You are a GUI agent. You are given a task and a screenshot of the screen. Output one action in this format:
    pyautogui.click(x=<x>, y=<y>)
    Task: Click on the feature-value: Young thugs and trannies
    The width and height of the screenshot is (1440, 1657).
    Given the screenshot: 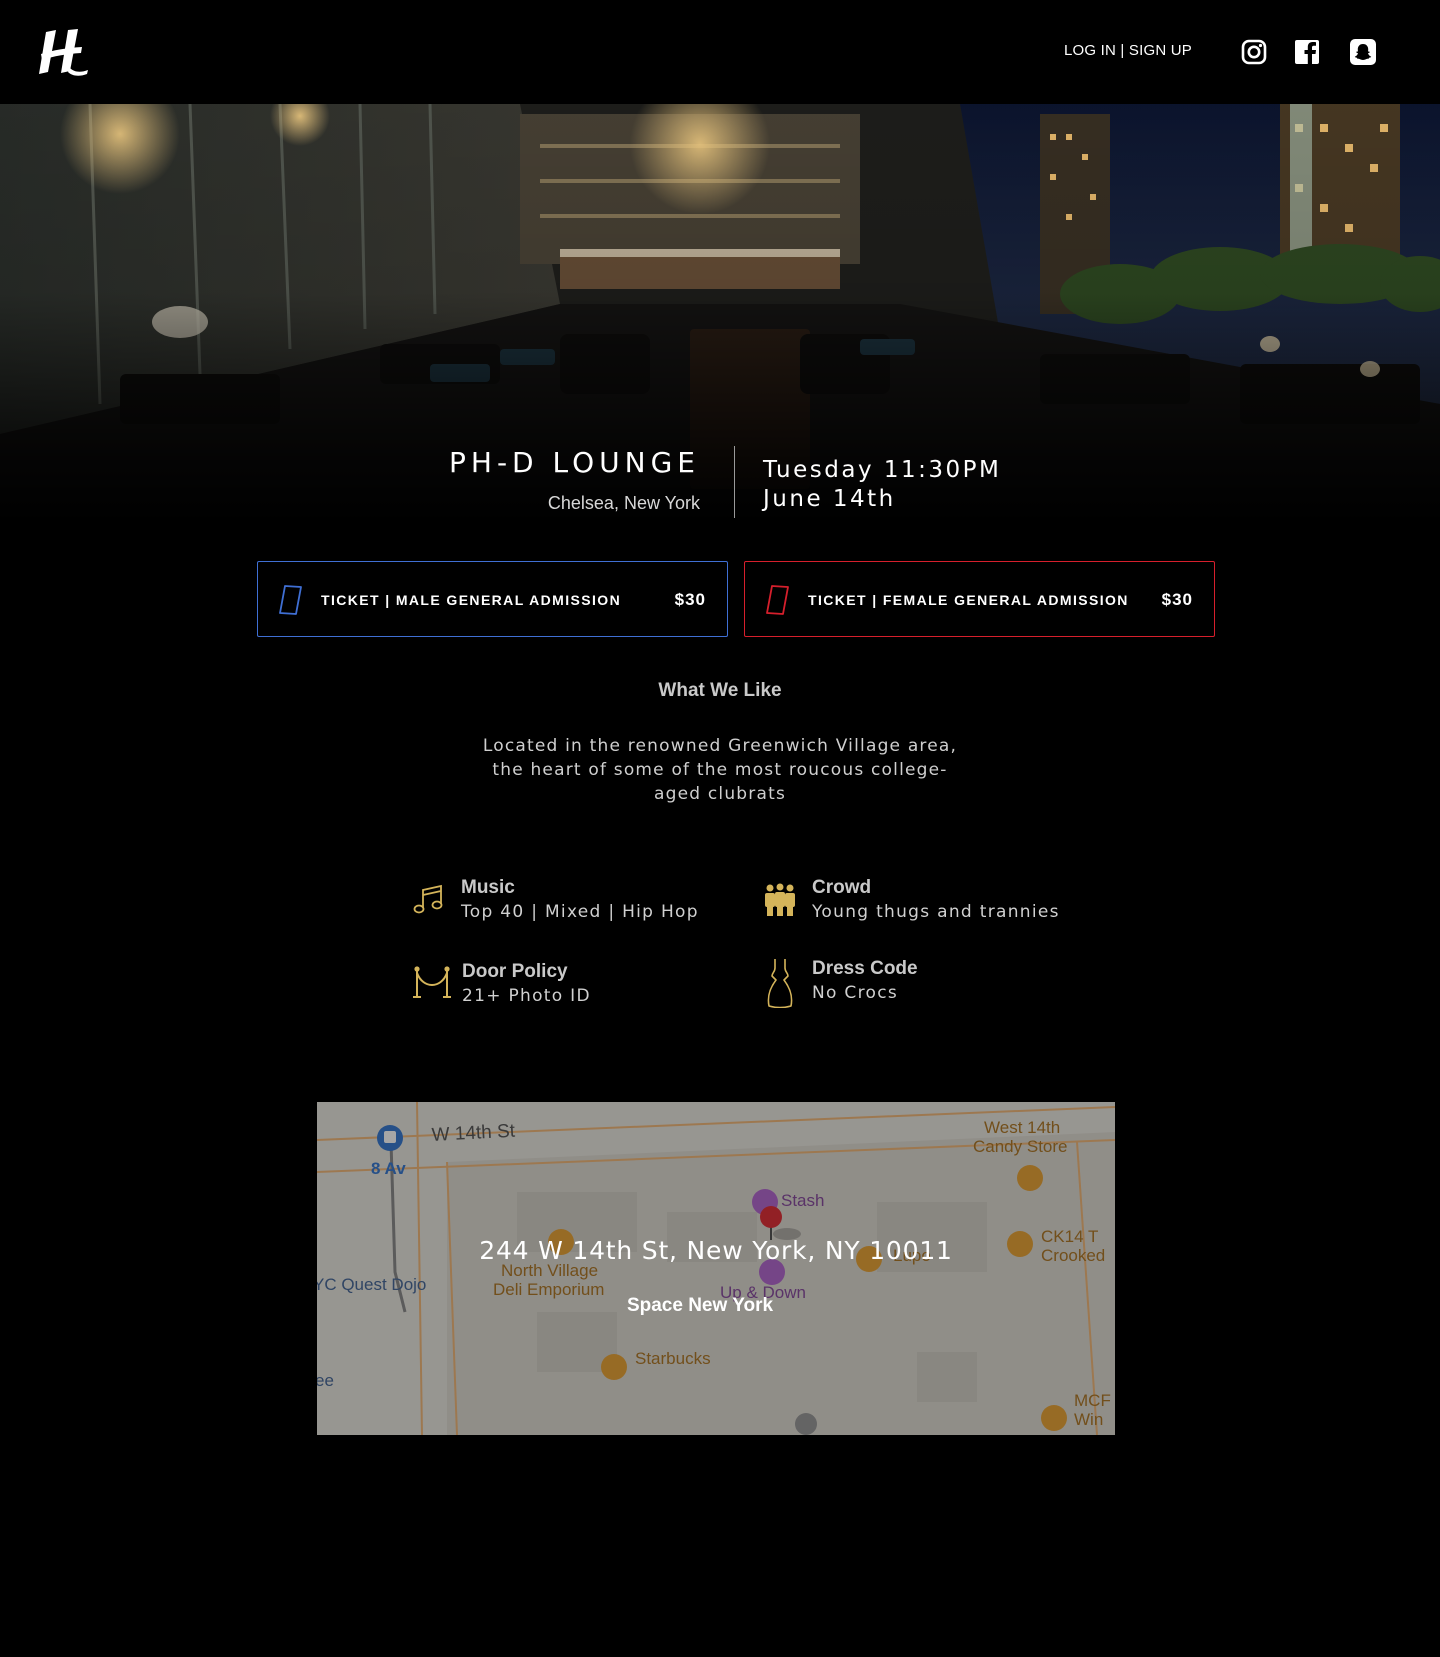 What is the action you would take?
    pyautogui.click(x=936, y=912)
    